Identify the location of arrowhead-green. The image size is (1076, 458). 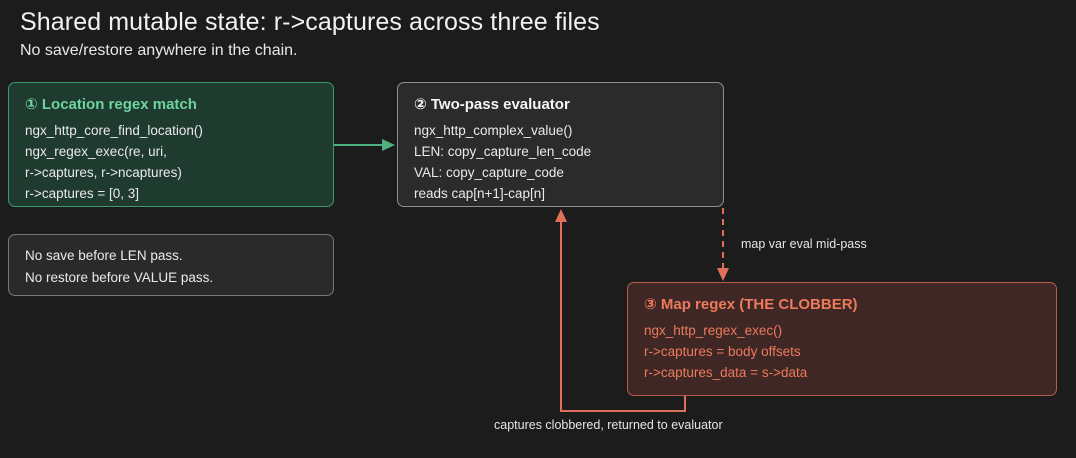
(388, 145).